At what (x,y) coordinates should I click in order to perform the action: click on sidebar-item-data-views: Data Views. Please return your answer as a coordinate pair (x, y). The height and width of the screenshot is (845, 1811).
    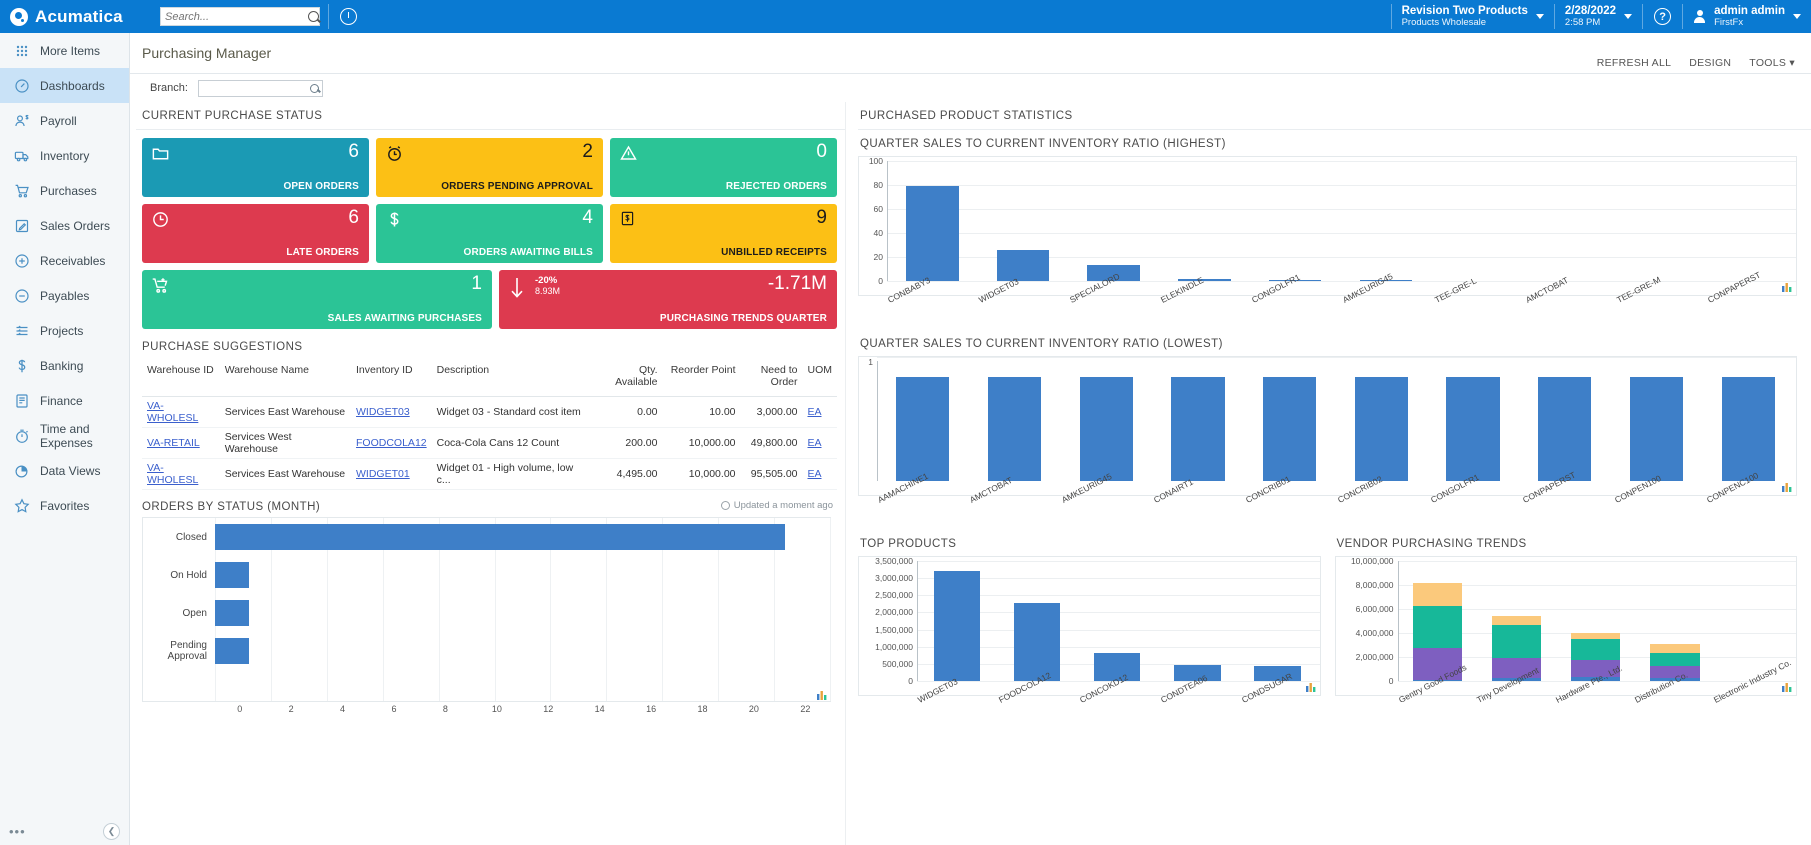
    Looking at the image, I should click on (64, 470).